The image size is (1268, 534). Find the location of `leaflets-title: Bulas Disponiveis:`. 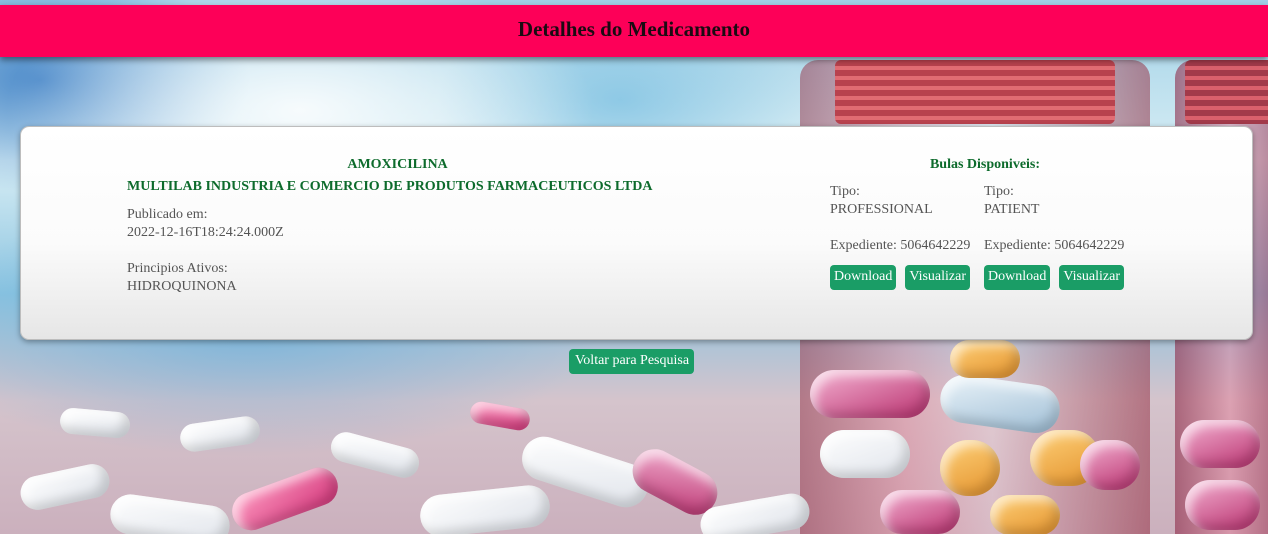

leaflets-title: Bulas Disponiveis: is located at coordinates (985, 164).